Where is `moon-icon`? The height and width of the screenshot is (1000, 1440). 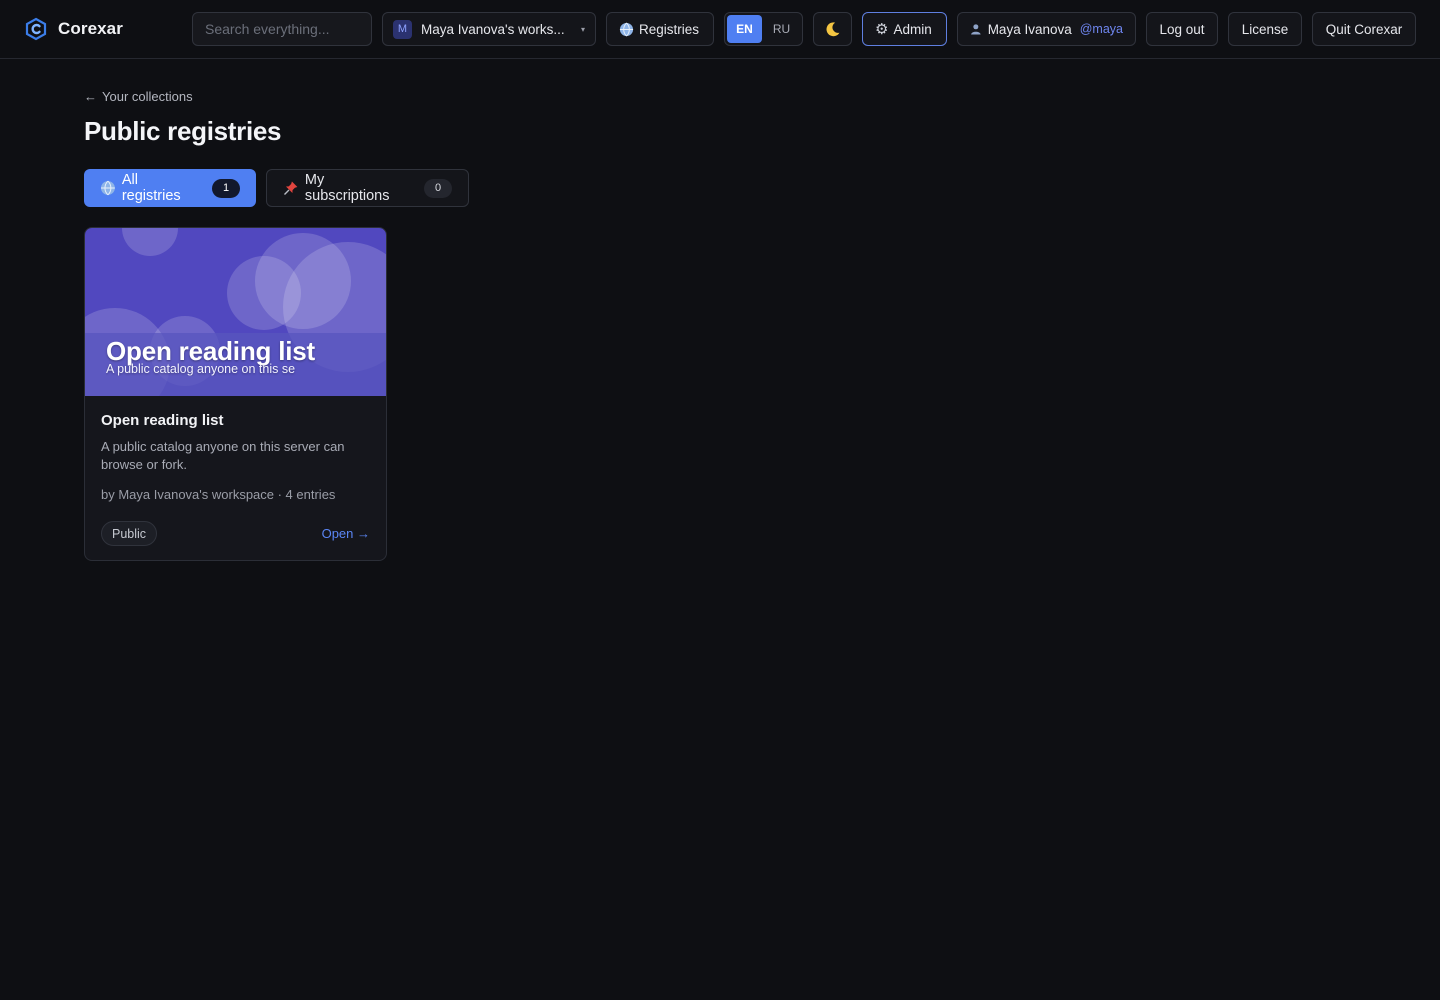 moon-icon is located at coordinates (833, 28).